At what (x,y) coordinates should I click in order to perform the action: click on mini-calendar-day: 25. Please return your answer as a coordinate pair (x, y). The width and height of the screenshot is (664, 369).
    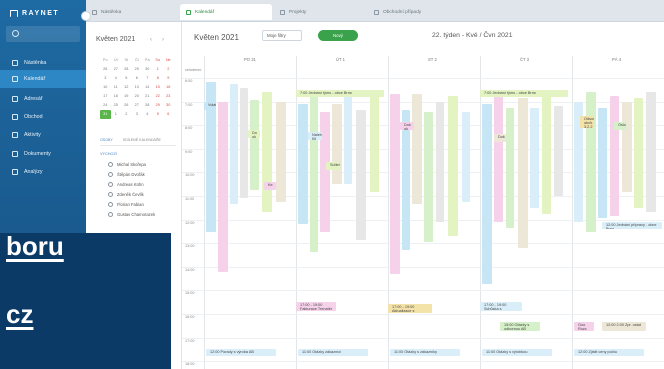
    Looking at the image, I should click on (116, 105).